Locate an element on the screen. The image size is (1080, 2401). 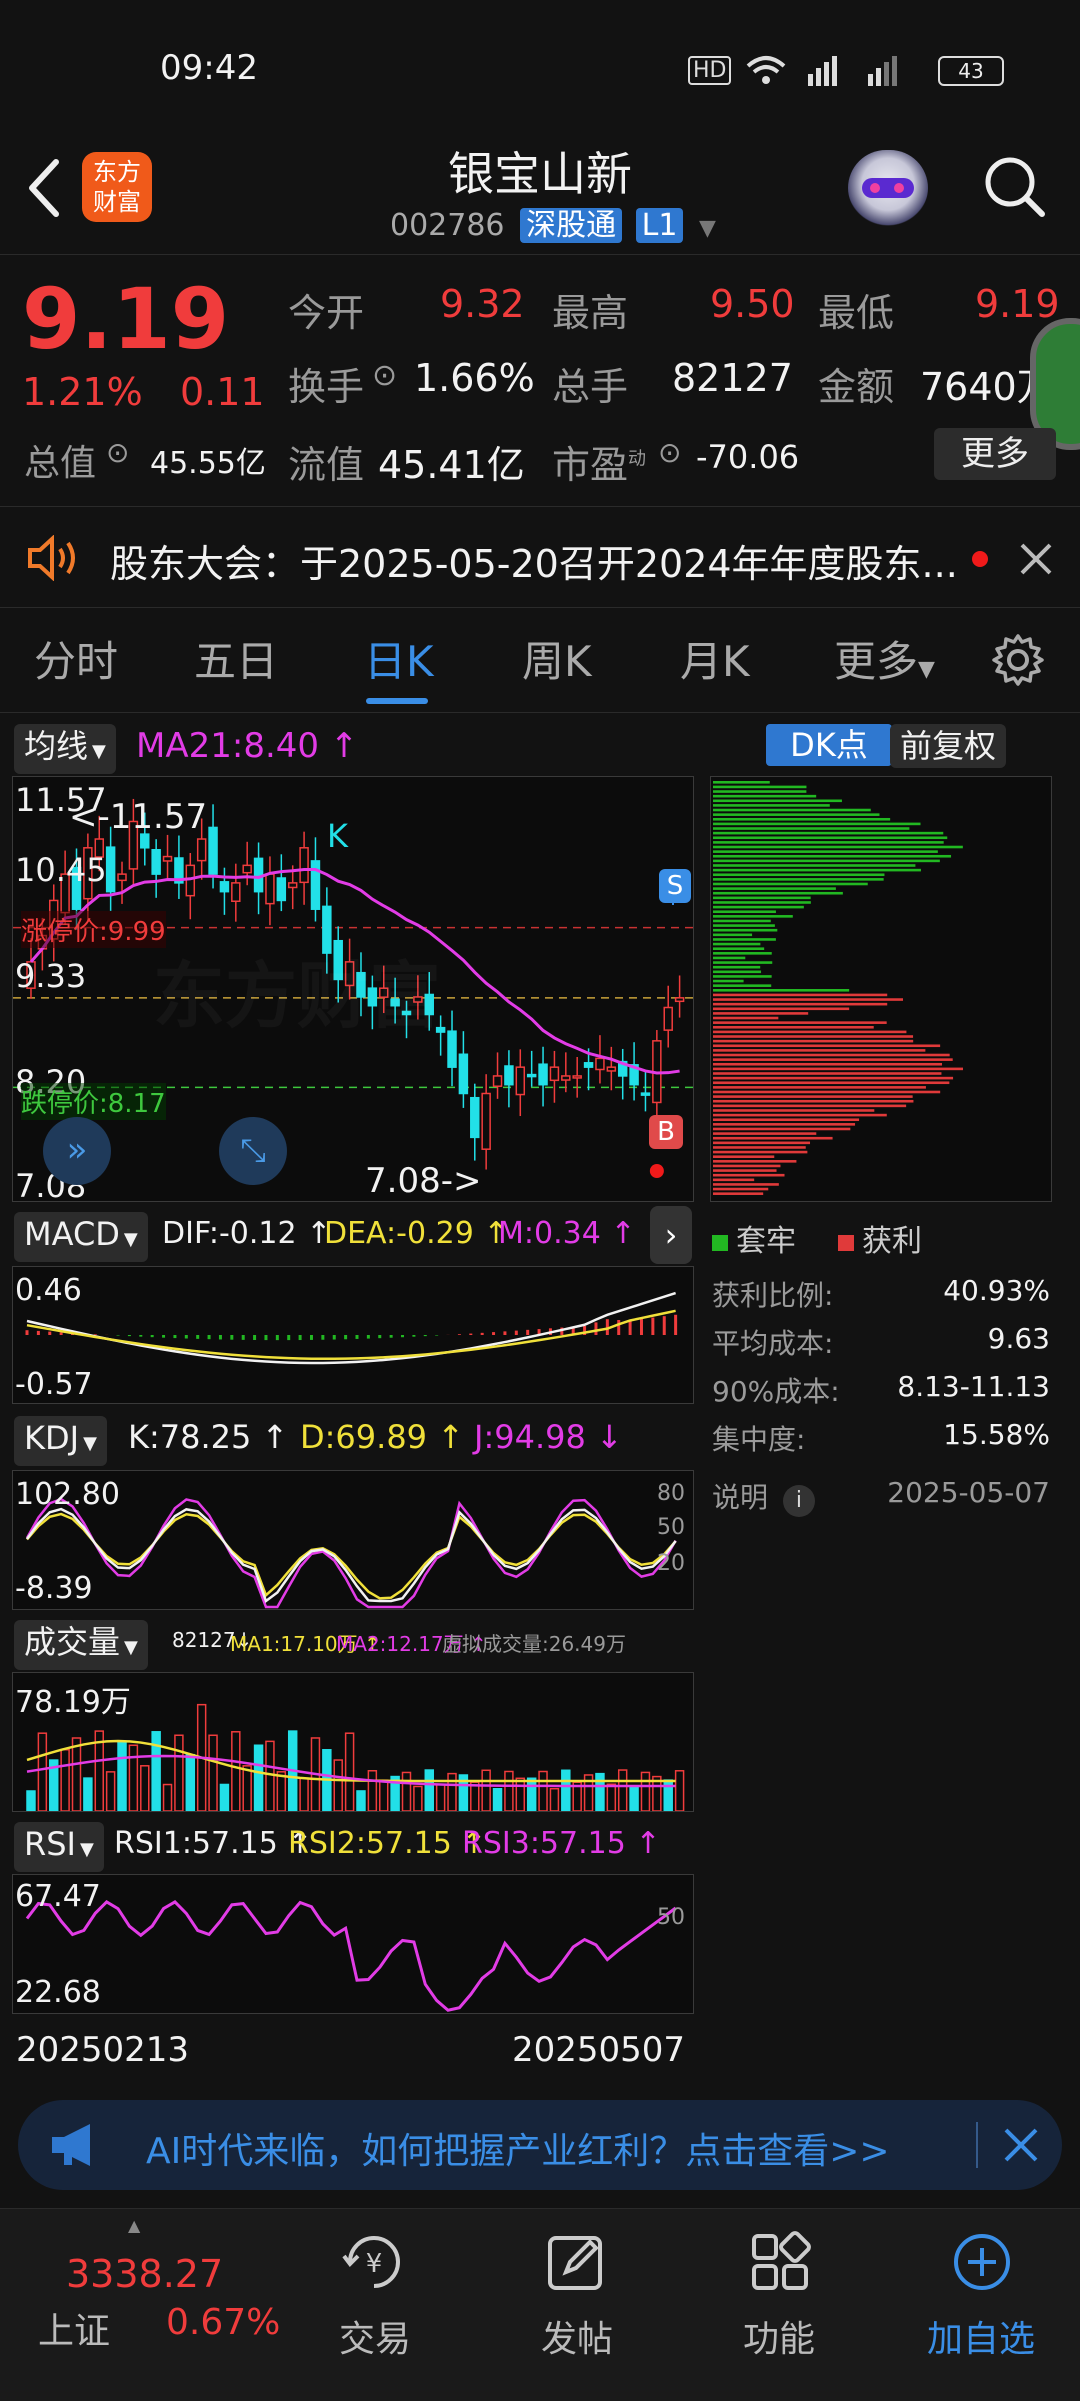
rsi-chart: 67.47 22.68 50 is located at coordinates (353, 1944).